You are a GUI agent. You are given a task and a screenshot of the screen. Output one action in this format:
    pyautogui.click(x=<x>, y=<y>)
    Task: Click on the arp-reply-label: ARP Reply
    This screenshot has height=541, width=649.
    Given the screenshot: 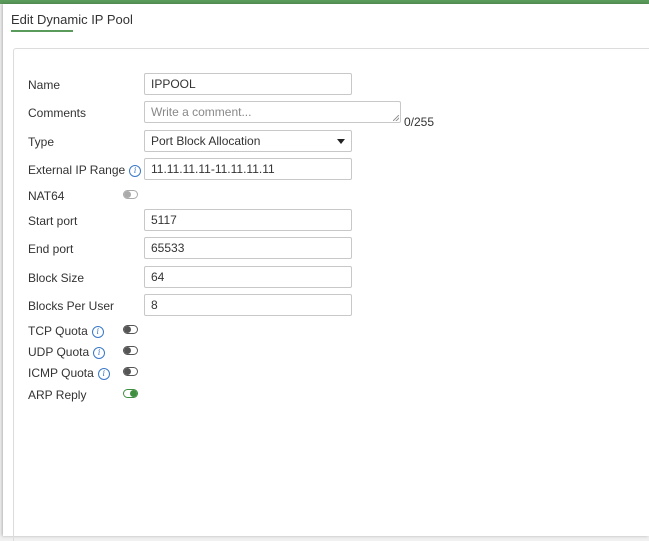 What is the action you would take?
    pyautogui.click(x=57, y=395)
    